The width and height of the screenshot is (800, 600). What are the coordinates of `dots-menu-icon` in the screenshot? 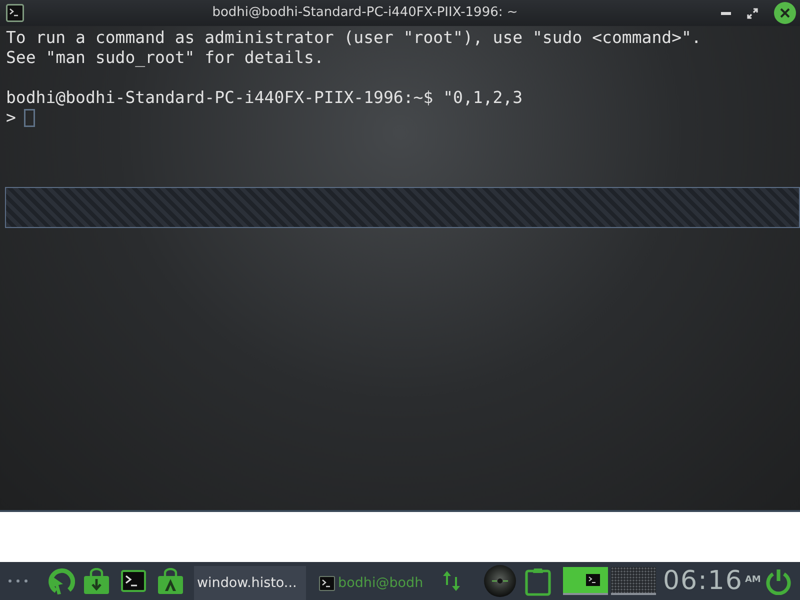 It's located at (18, 581).